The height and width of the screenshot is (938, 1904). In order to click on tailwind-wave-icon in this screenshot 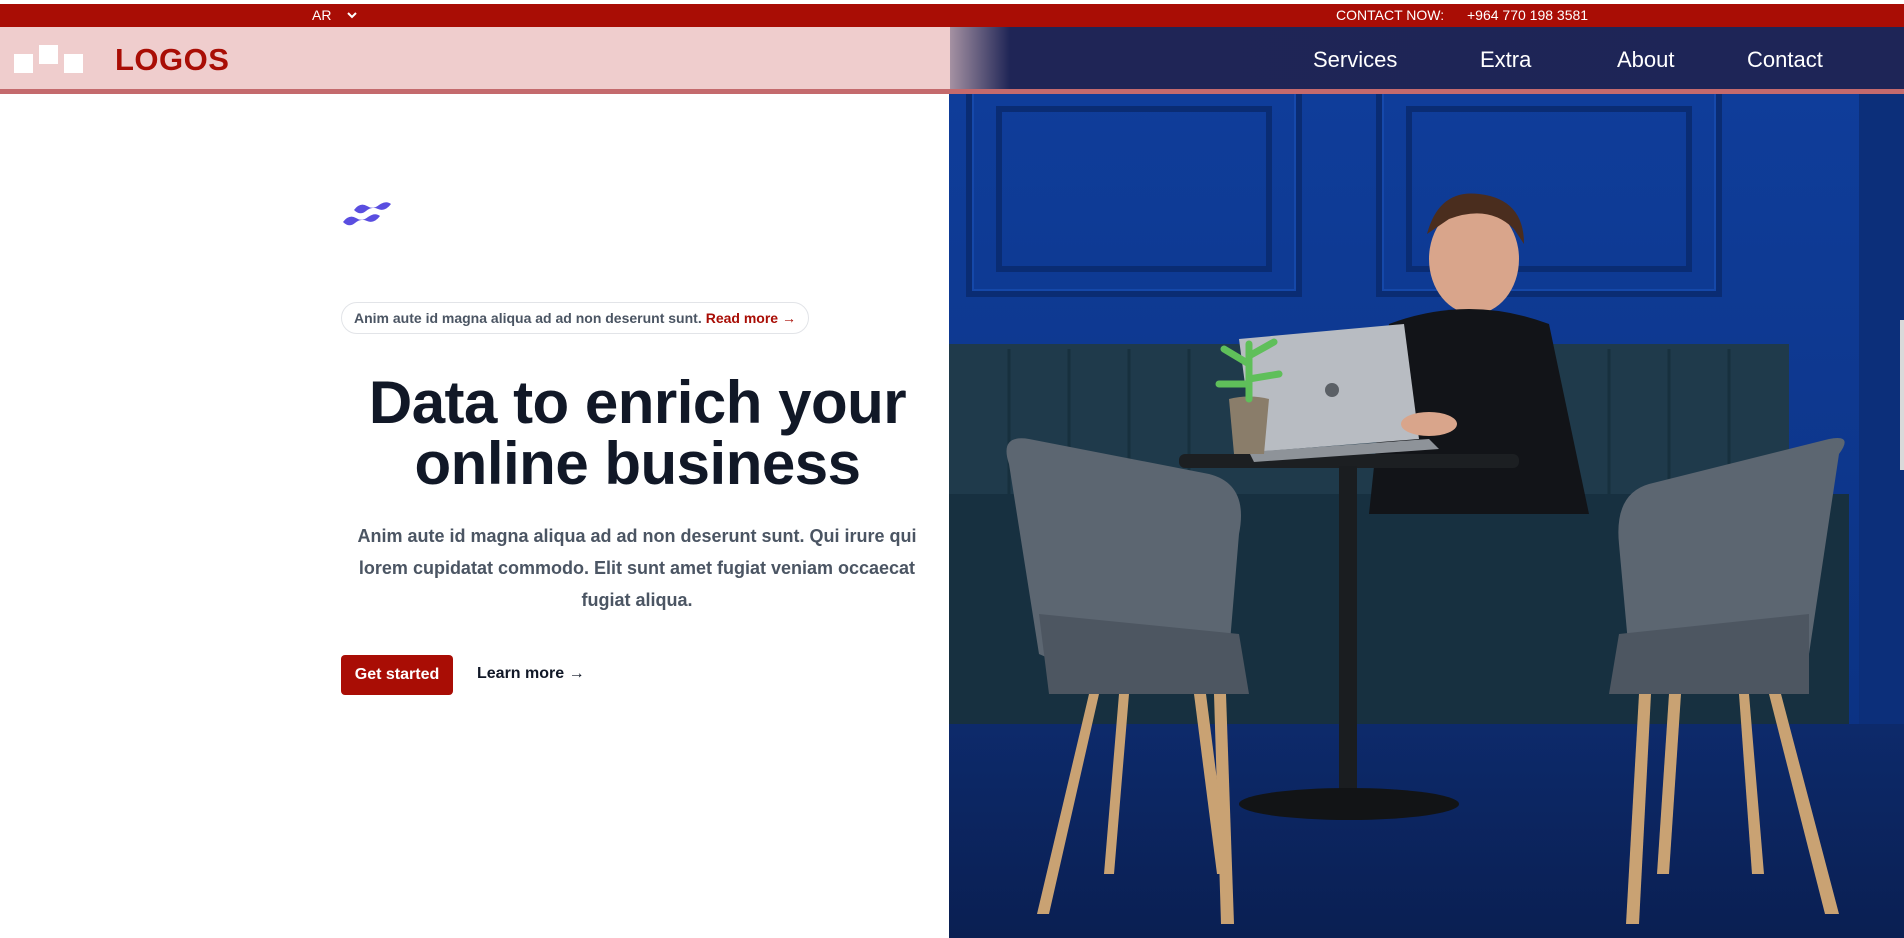, I will do `click(367, 214)`.